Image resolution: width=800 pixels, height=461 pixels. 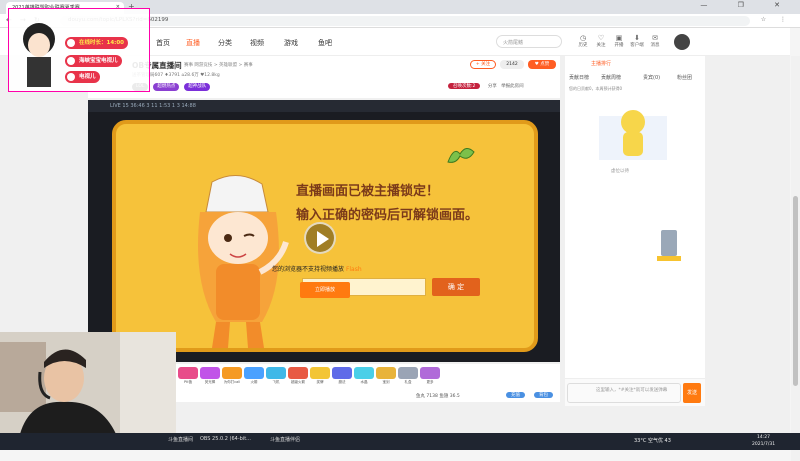 What do you see at coordinates (210, 382) in the screenshot?
I see `gift-label: 荧光棒` at bounding box center [210, 382].